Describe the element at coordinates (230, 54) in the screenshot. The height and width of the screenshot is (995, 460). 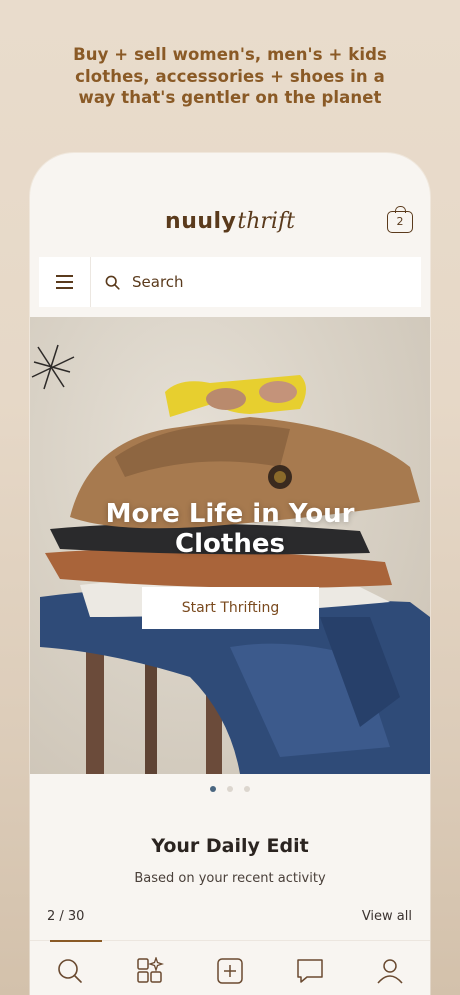
I see `tagline-line: Buy + sell women's, men's + kids` at that location.